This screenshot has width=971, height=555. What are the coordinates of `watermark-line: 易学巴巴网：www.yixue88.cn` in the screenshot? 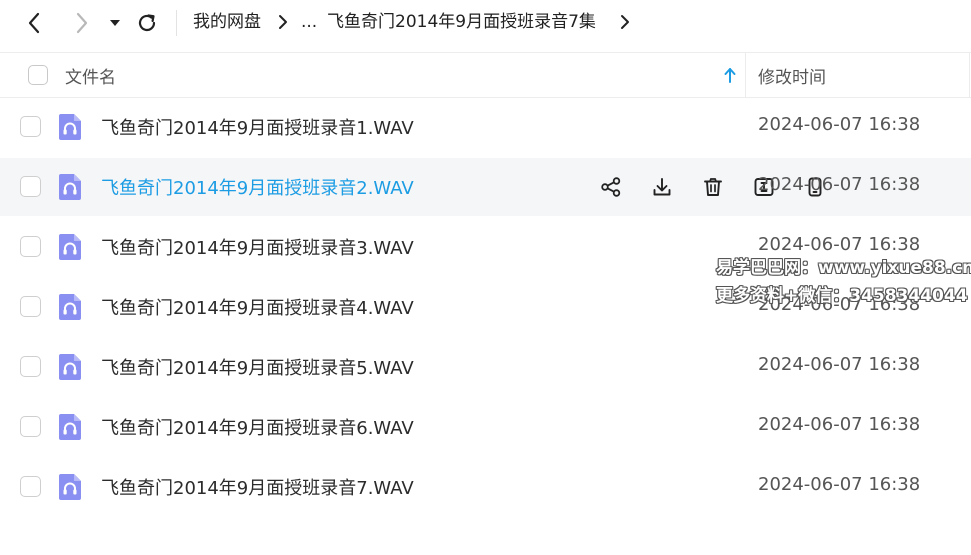 It's located at (843, 268).